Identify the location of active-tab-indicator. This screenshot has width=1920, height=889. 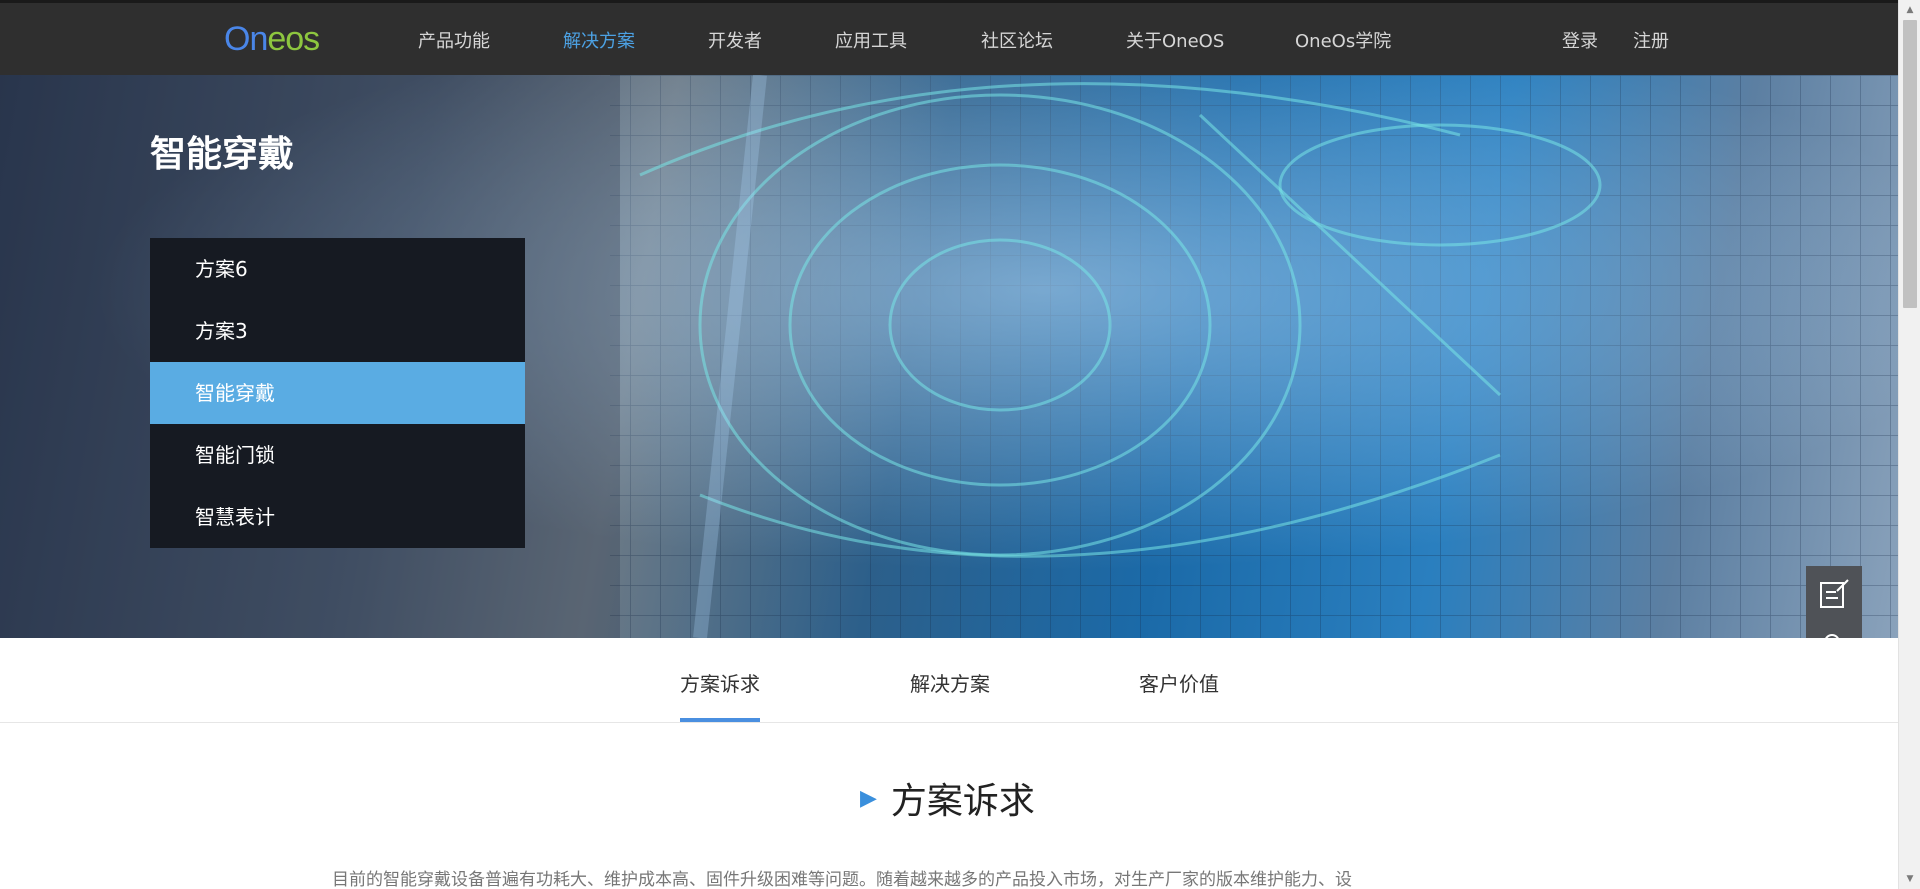
(720, 720).